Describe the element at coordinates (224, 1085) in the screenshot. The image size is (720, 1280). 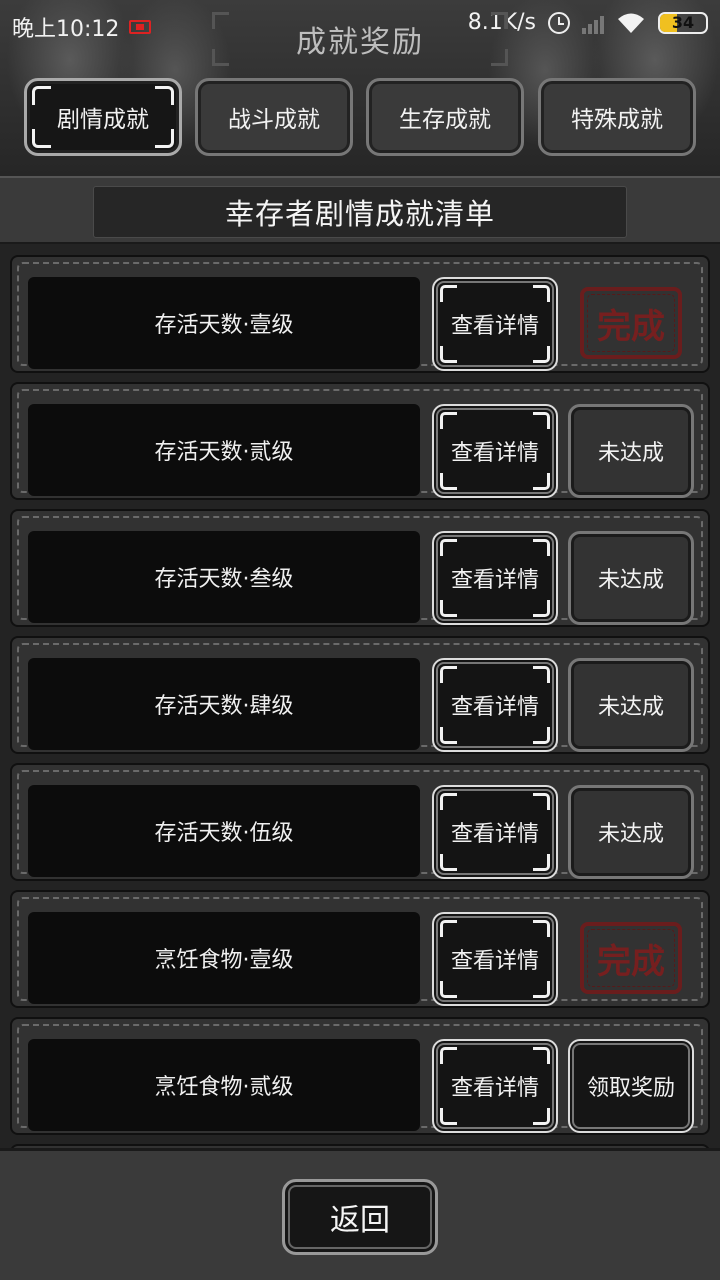
I see `achievement-name: 烹饪食物·贰级` at that location.